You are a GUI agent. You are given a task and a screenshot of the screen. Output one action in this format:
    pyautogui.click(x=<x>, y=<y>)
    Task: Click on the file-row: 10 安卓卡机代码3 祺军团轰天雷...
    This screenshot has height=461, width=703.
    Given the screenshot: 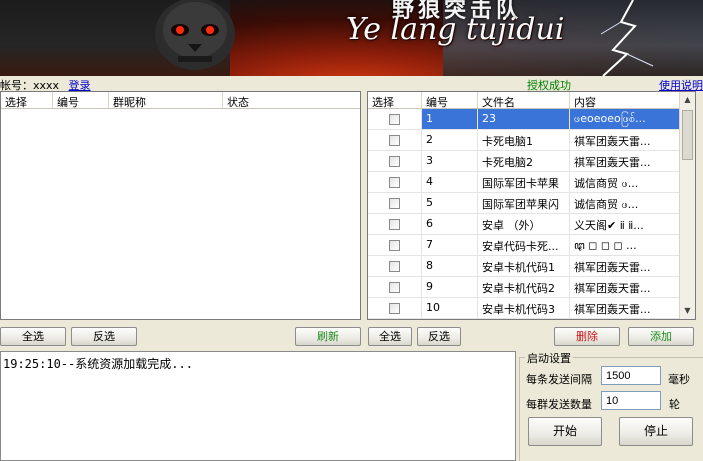 What is the action you would take?
    pyautogui.click(x=523, y=308)
    